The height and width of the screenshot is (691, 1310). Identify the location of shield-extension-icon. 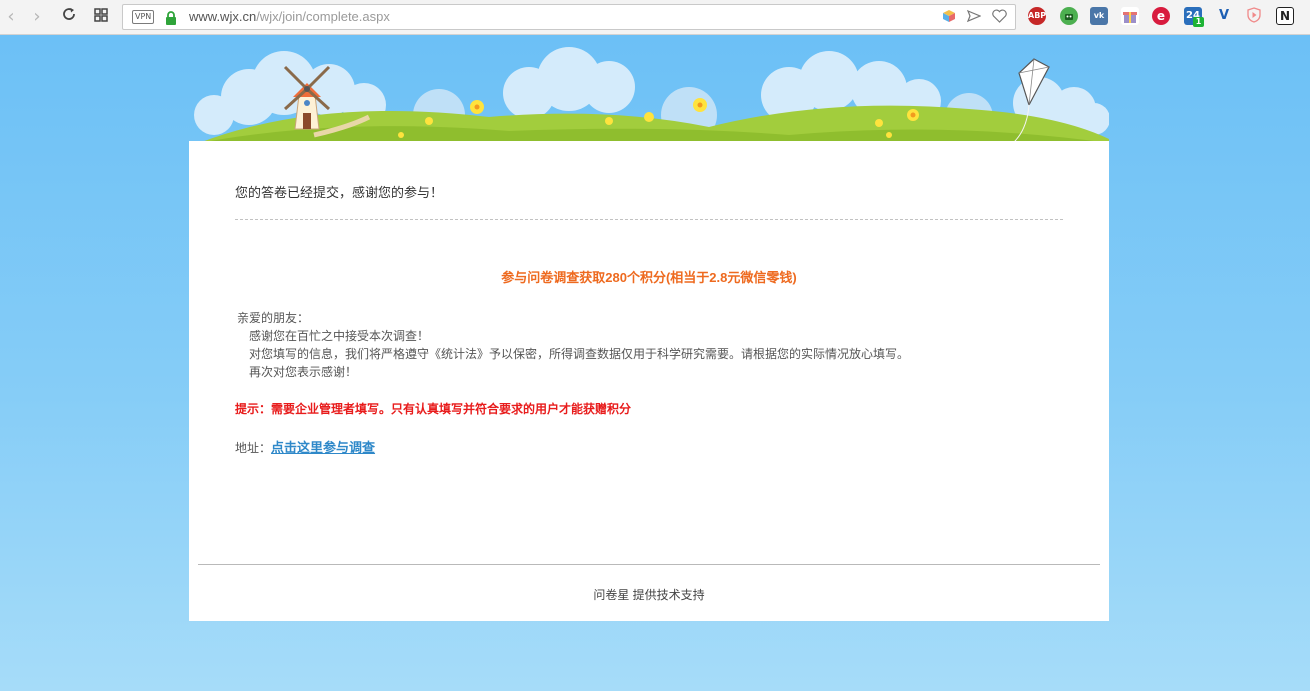
(1254, 16).